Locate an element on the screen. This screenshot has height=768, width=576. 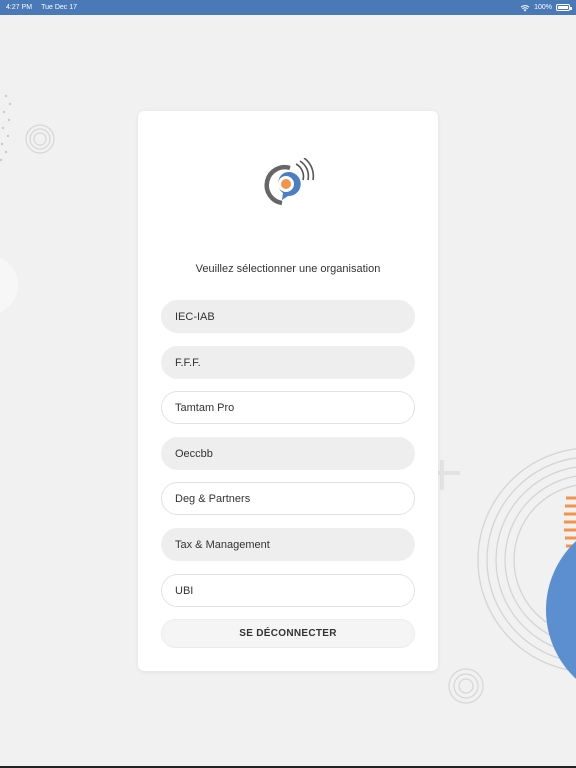
org-label: UBI is located at coordinates (184, 590).